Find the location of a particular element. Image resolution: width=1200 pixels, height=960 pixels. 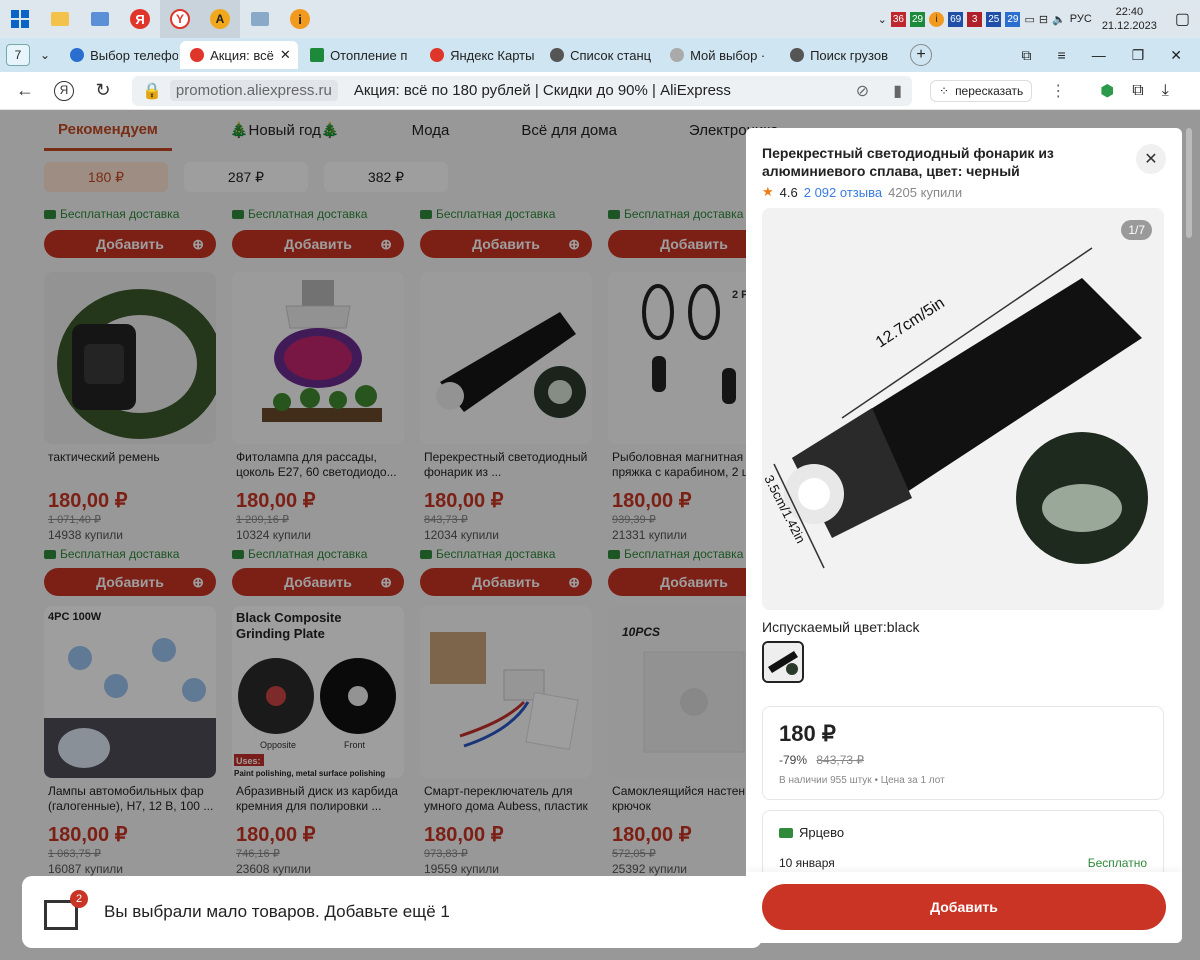

city-name: Ярцево is located at coordinates (822, 832).